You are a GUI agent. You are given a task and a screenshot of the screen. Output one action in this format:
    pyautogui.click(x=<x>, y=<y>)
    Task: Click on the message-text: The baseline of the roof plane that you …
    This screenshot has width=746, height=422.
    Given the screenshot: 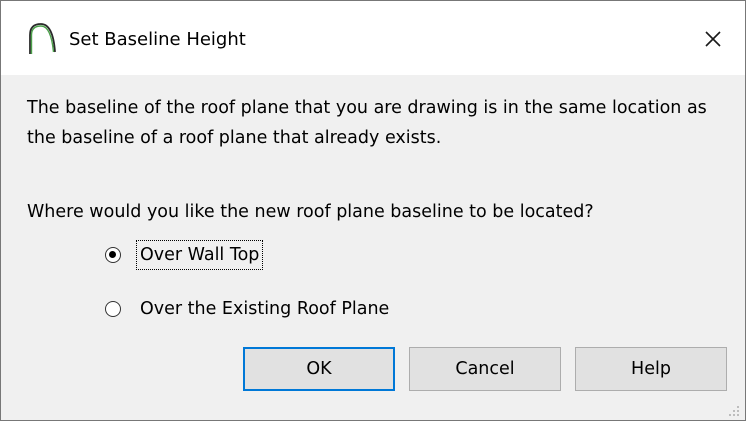 What is the action you would take?
    pyautogui.click(x=382, y=123)
    